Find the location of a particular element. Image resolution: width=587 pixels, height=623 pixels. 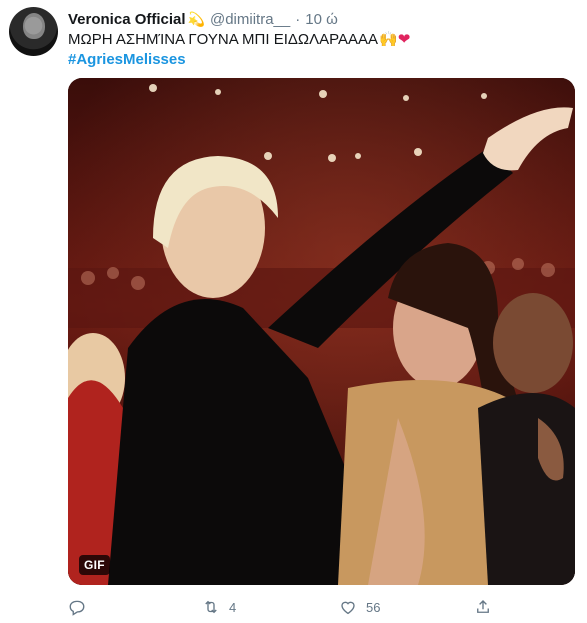

author-name: Veronica Official is located at coordinates (127, 19).